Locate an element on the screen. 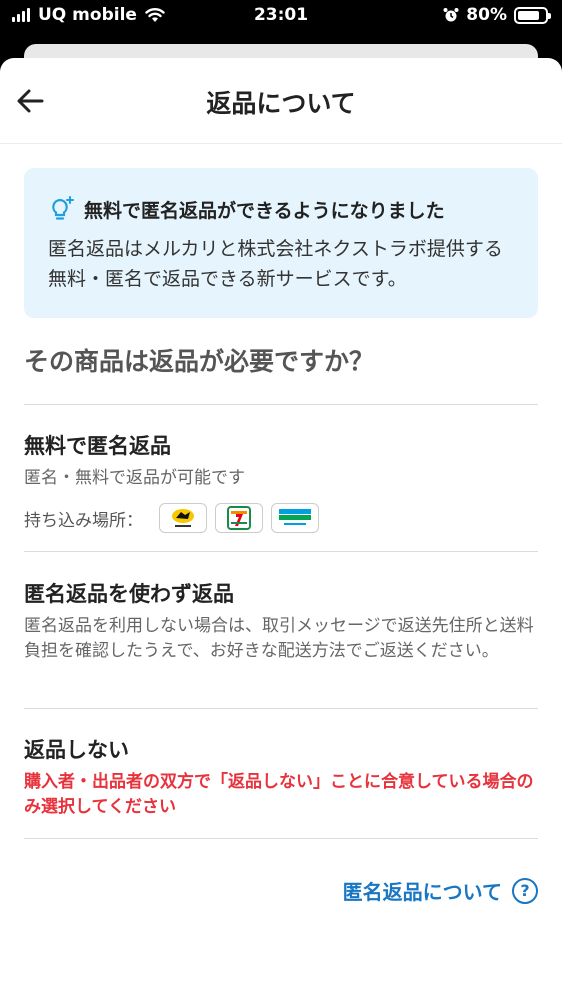 The width and height of the screenshot is (562, 999). option-title: 無料で匿名返品 is located at coordinates (97, 446).